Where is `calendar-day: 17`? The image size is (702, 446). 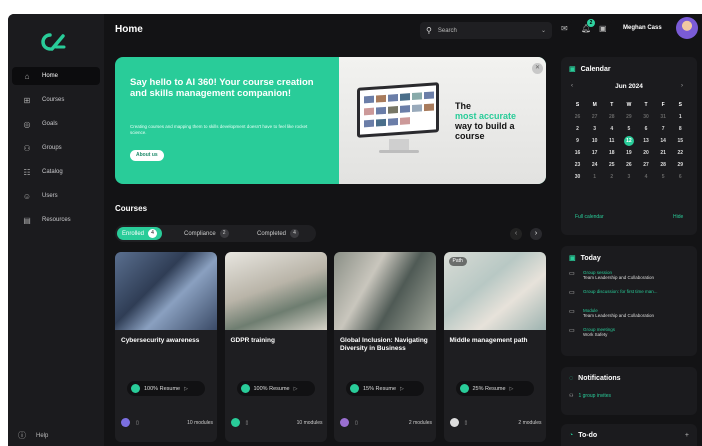
calendar-day: 17 is located at coordinates (594, 153).